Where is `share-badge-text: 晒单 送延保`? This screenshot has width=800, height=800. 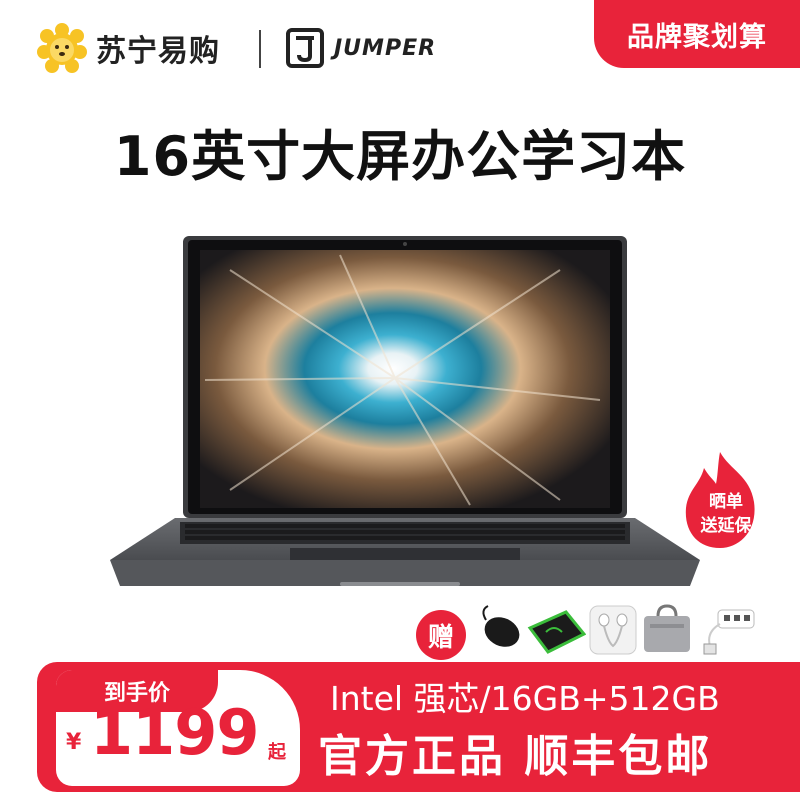
share-badge-text: 晒单 送延保 is located at coordinates (726, 514).